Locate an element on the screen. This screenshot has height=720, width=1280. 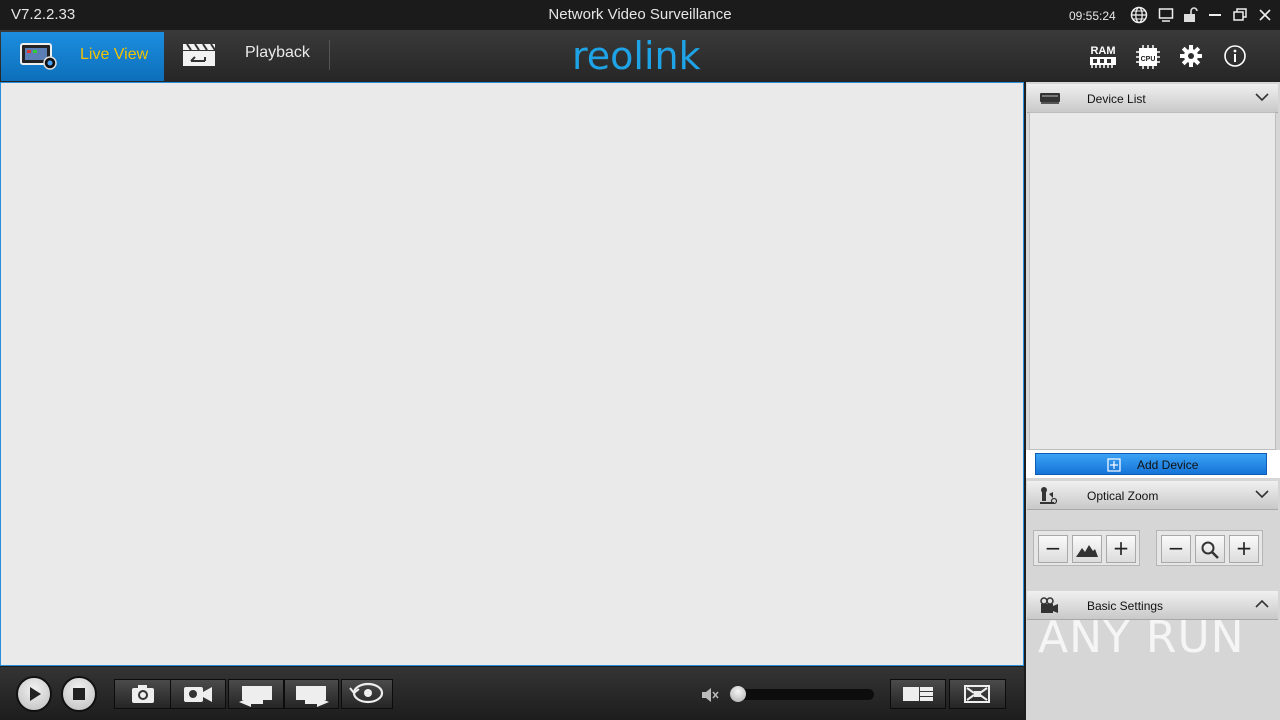
cpu-label: CPU is located at coordinates (1148, 59).